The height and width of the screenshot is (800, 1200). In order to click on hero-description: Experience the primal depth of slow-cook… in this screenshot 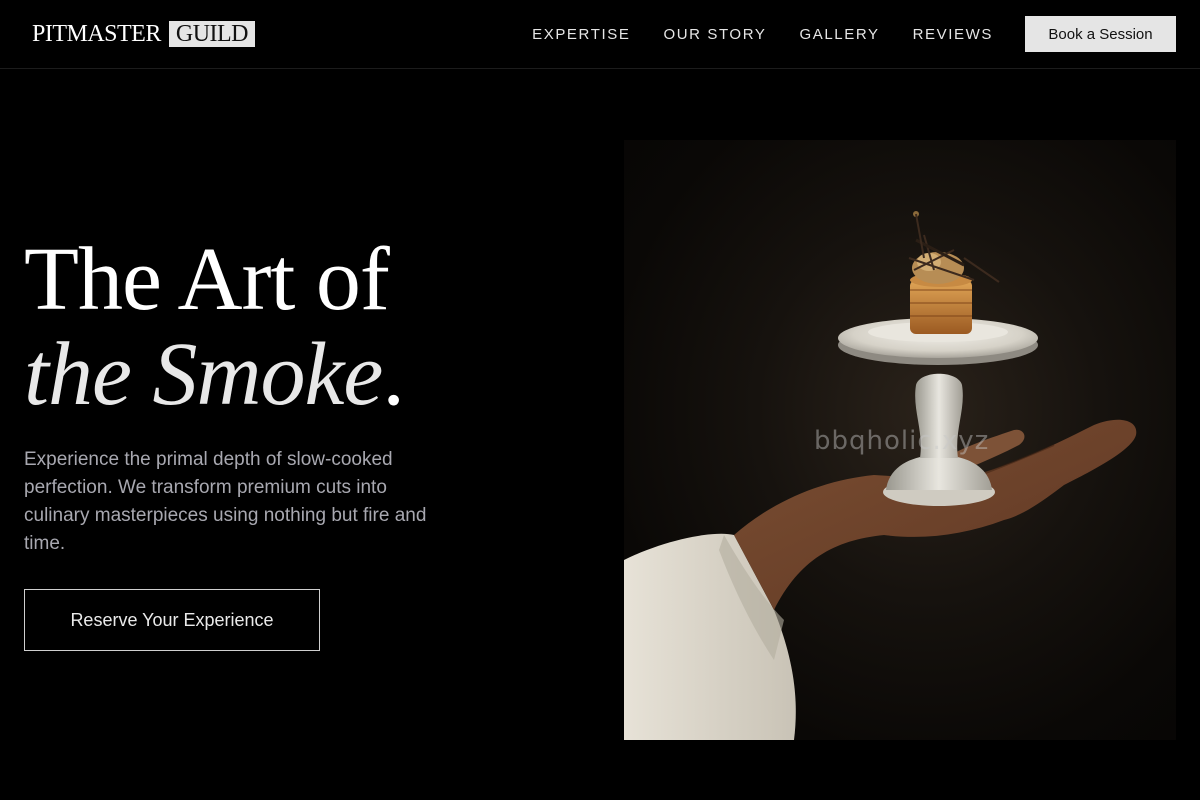, I will do `click(225, 501)`.